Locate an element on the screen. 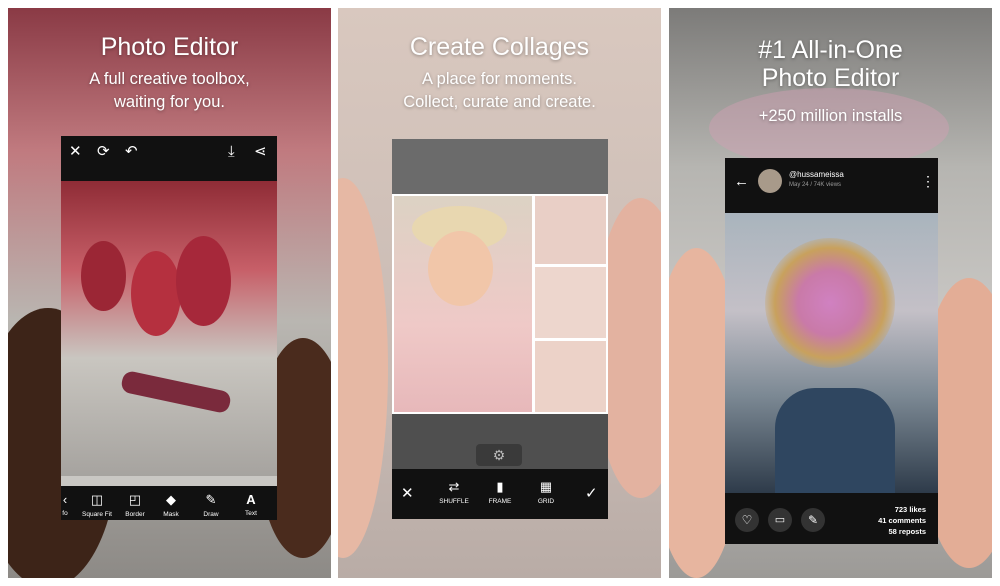 The height and width of the screenshot is (586, 1000). balloon-photo is located at coordinates (169, 328).